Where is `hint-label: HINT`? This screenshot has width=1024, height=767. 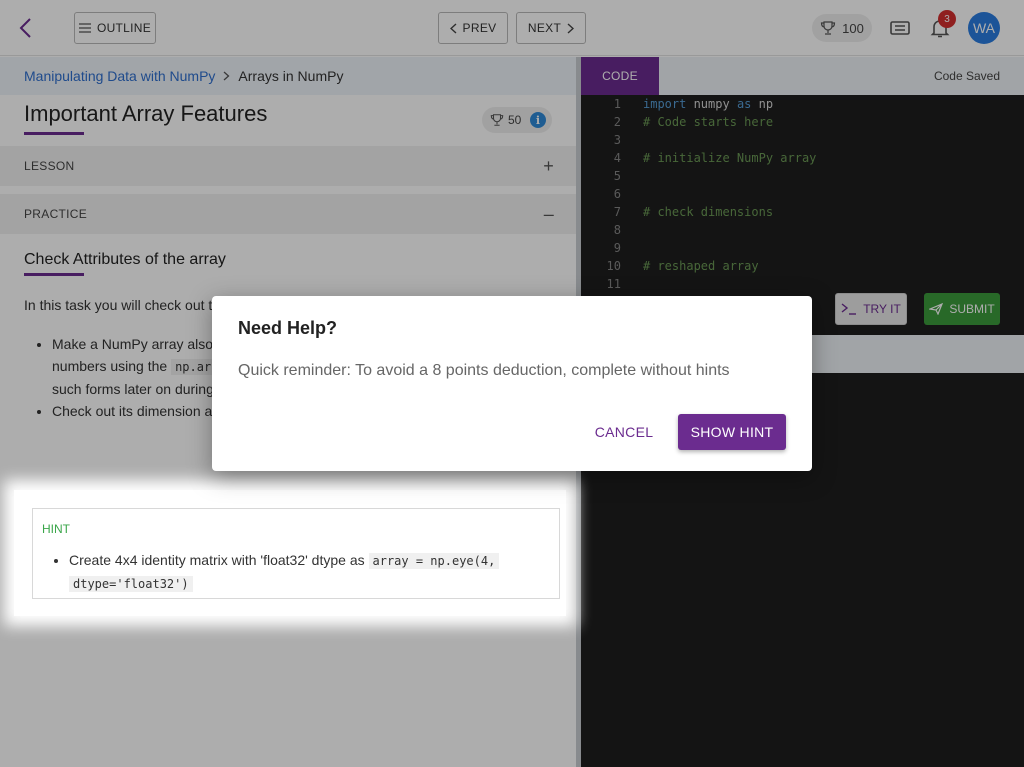 hint-label: HINT is located at coordinates (56, 529).